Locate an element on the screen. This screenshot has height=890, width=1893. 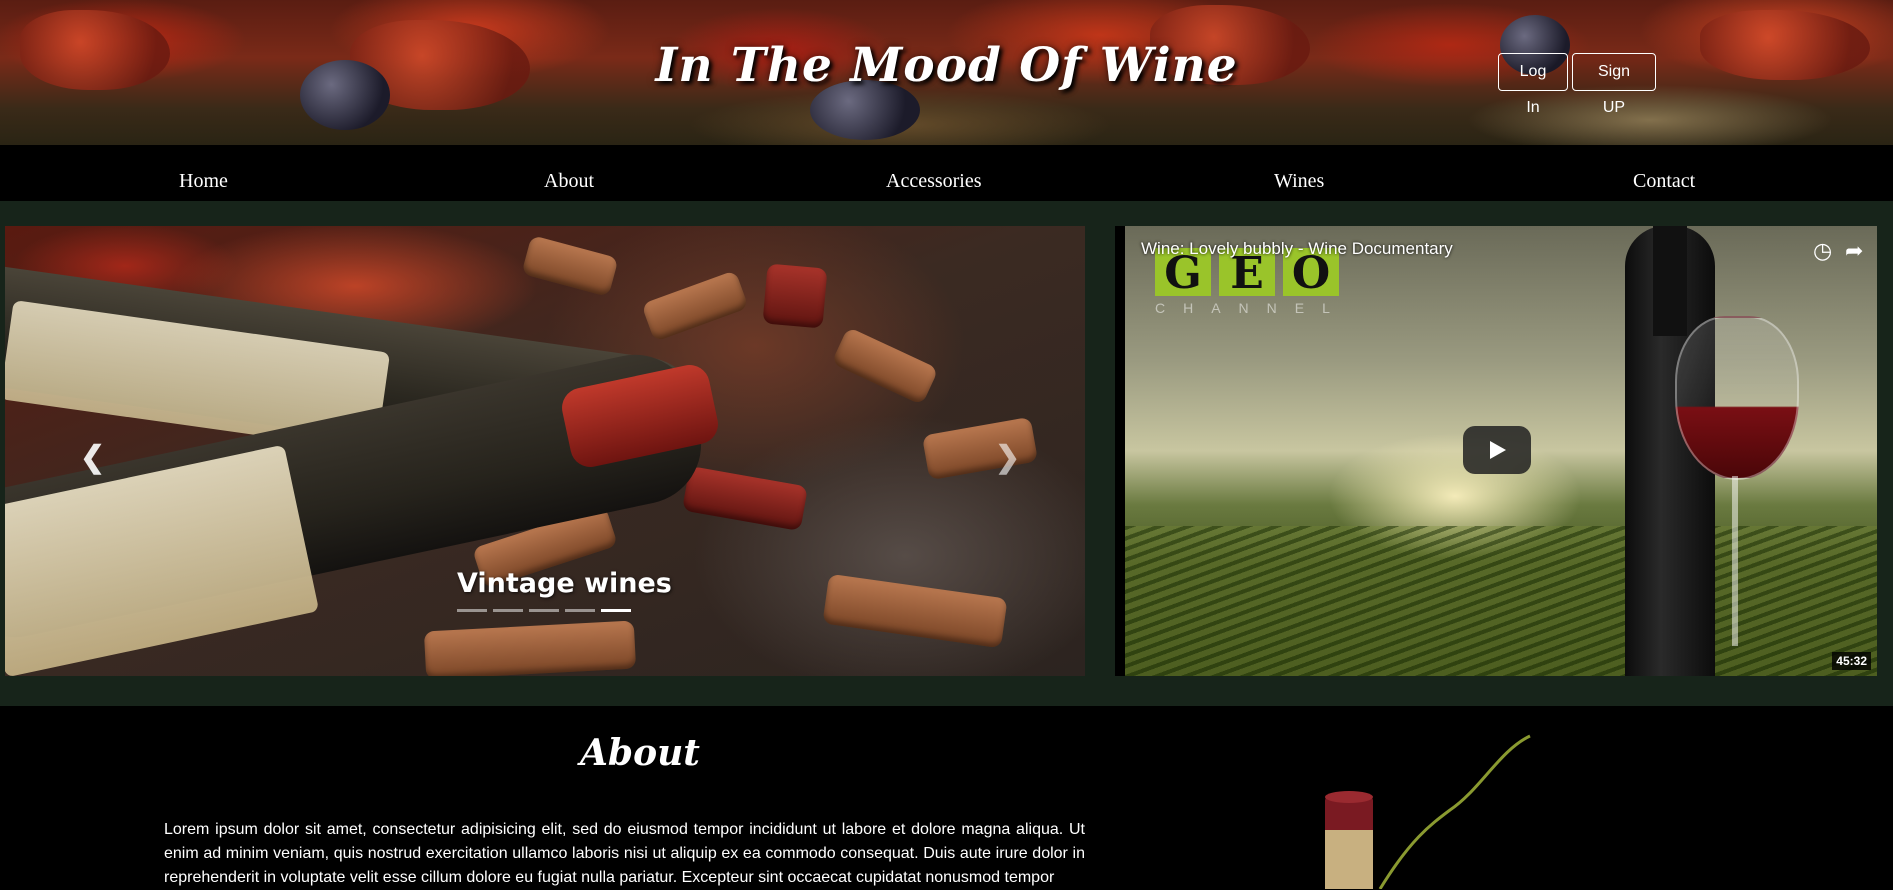
vineyard-rows is located at coordinates (1501, 601).